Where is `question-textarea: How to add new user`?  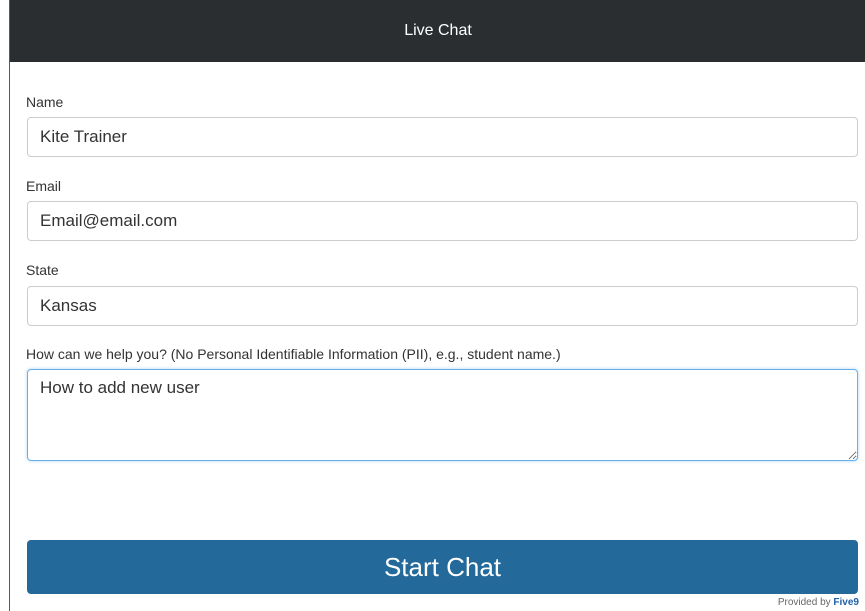 question-textarea: How to add new user is located at coordinates (442, 415).